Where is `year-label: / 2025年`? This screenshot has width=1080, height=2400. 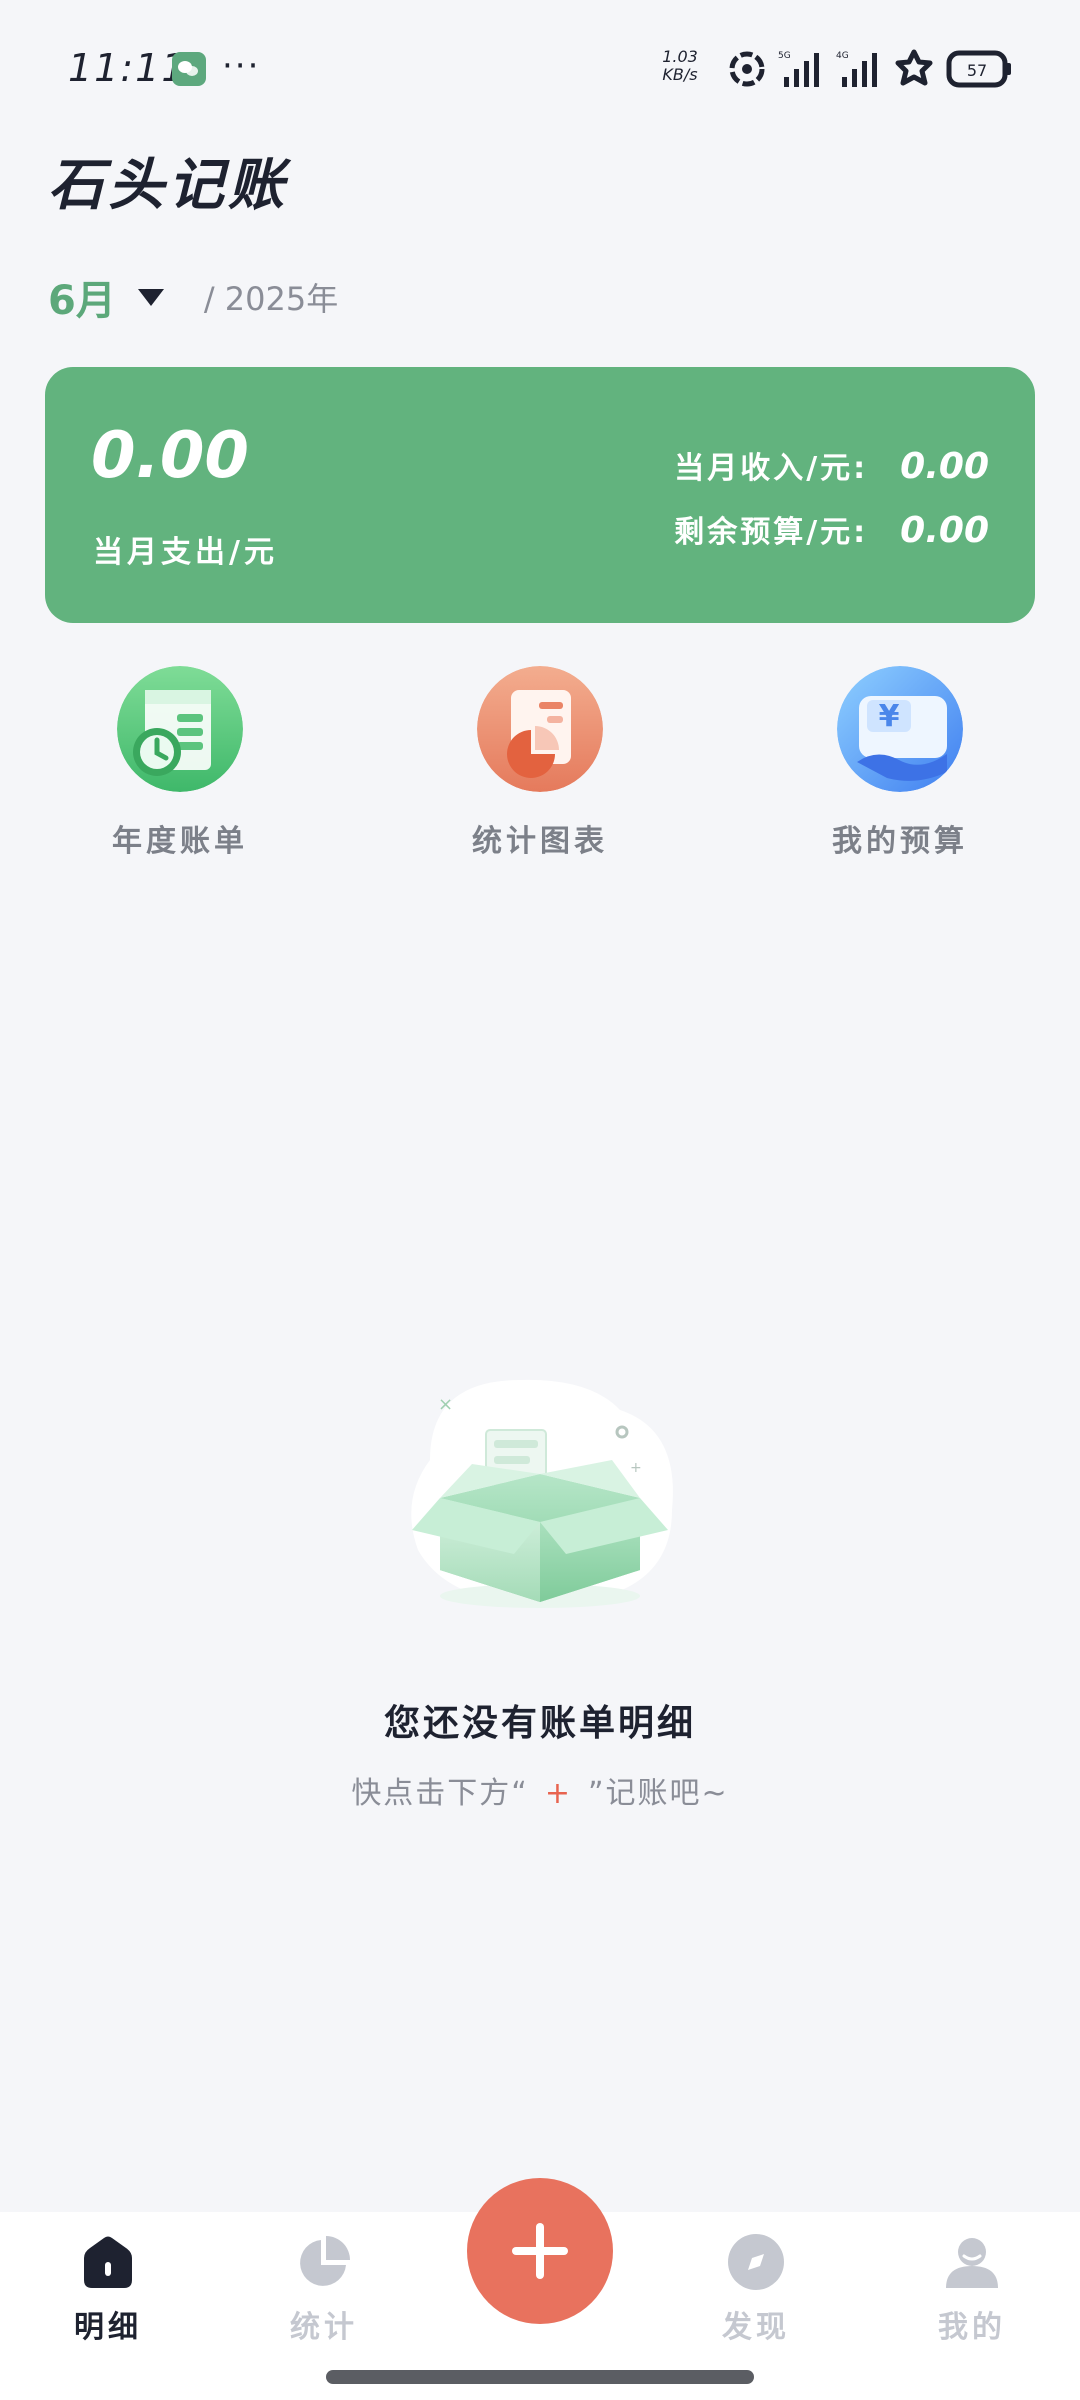
year-label: / 2025年 is located at coordinates (271, 299).